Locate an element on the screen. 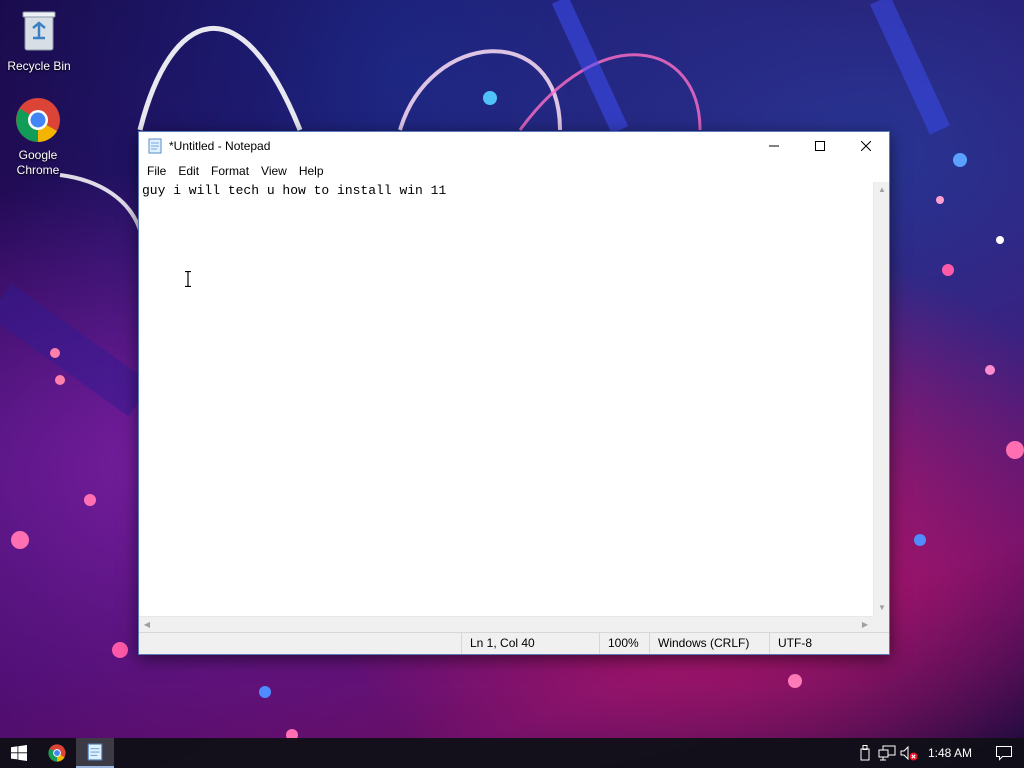 Image resolution: width=1024 pixels, height=768 pixels. tray-network-button is located at coordinates (887, 753).